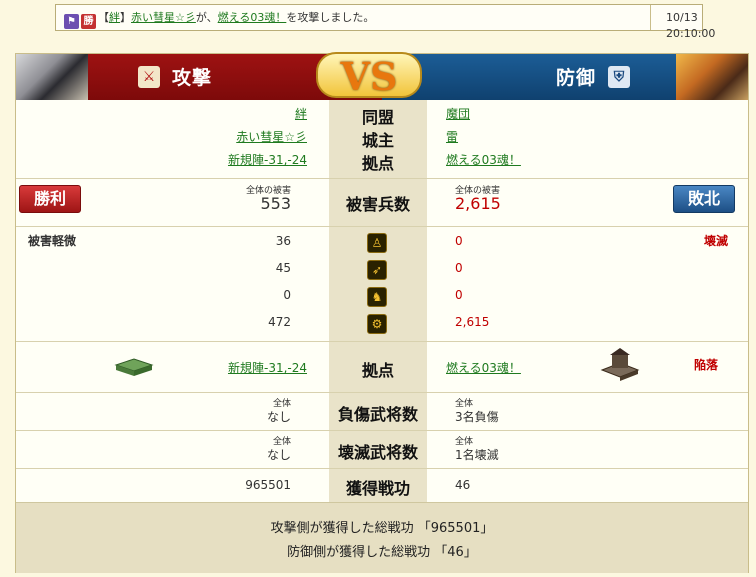  I want to click on merit-label: 獲得戦功, so click(377, 488).